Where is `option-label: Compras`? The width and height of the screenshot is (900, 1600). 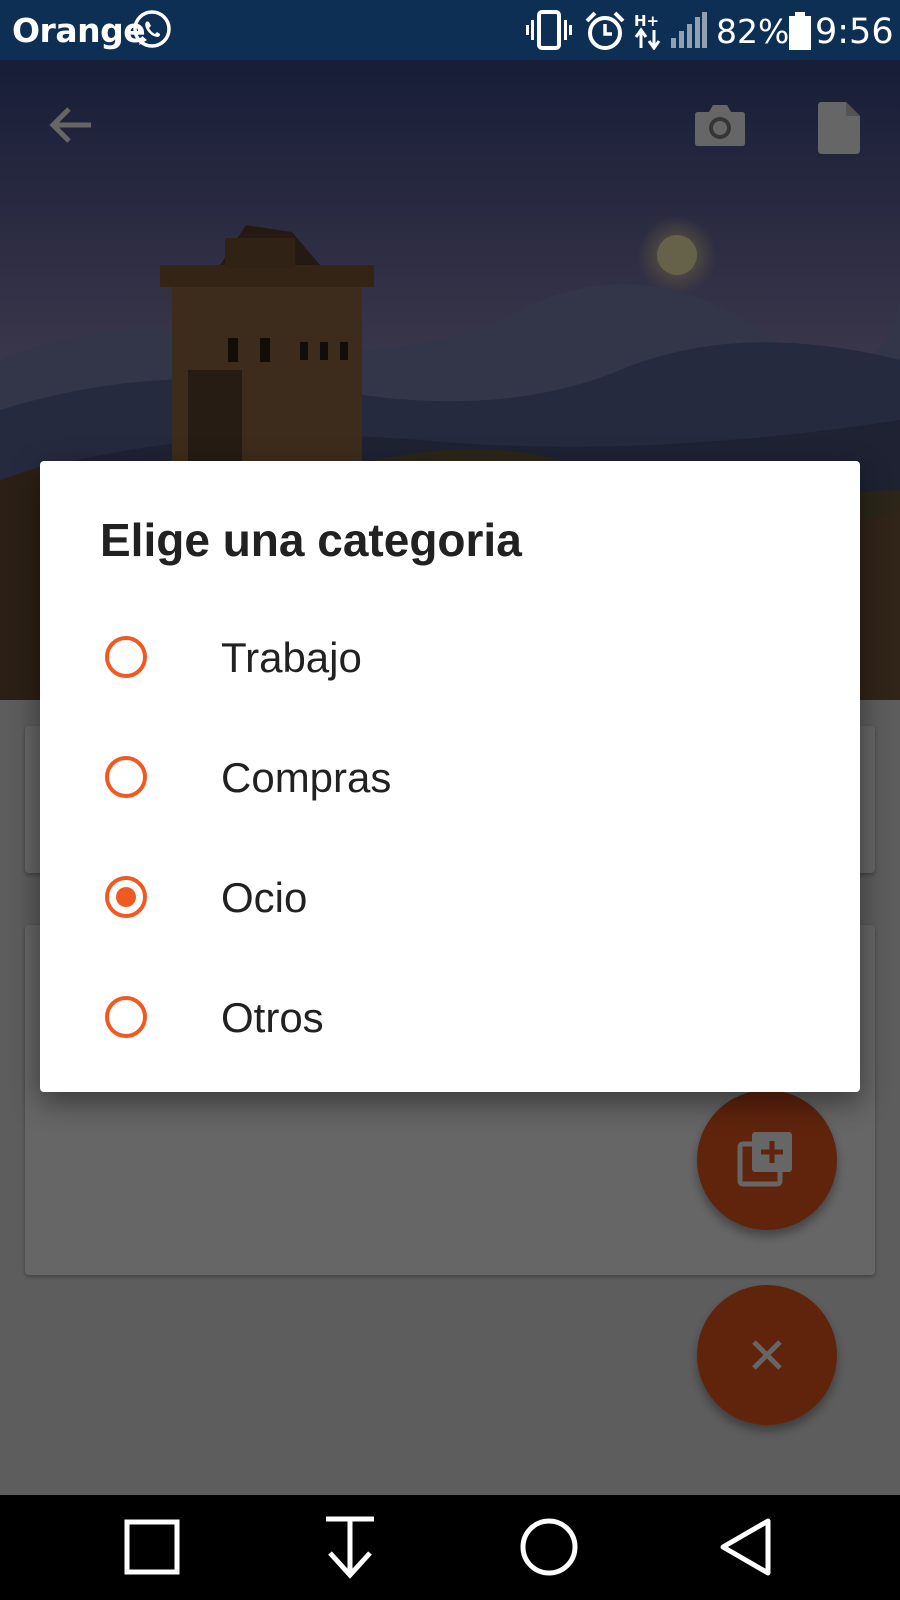
option-label: Compras is located at coordinates (306, 777).